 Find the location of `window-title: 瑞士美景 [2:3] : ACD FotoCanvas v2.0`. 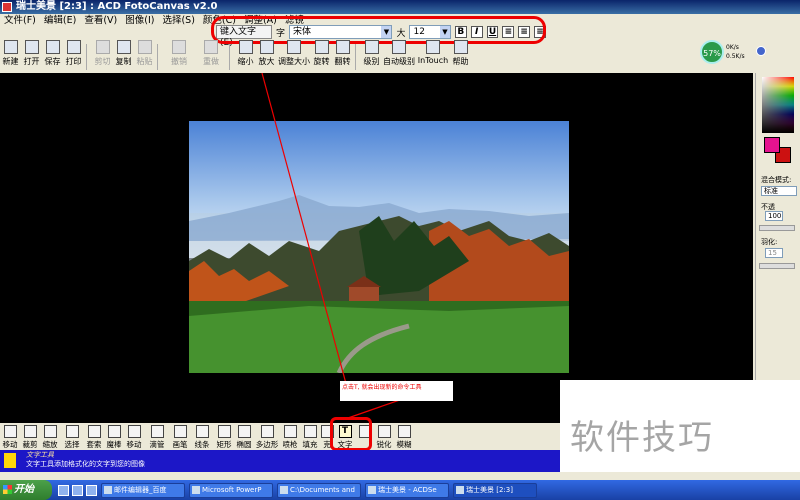

window-title: 瑞士美景 [2:3] : ACD FotoCanvas v2.0 is located at coordinates (117, 6).